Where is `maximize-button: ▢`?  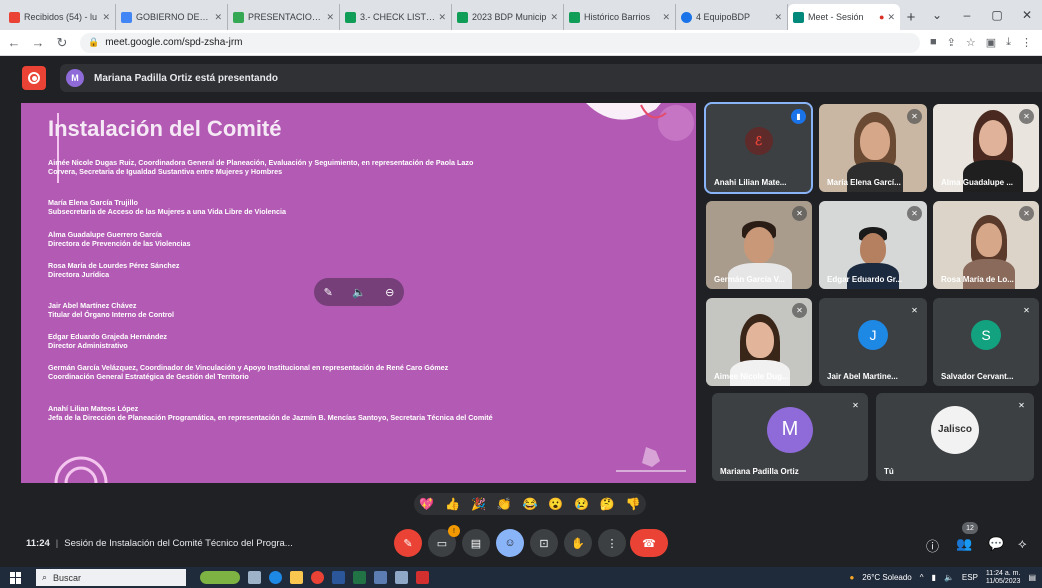 maximize-button: ▢ is located at coordinates (997, 15).